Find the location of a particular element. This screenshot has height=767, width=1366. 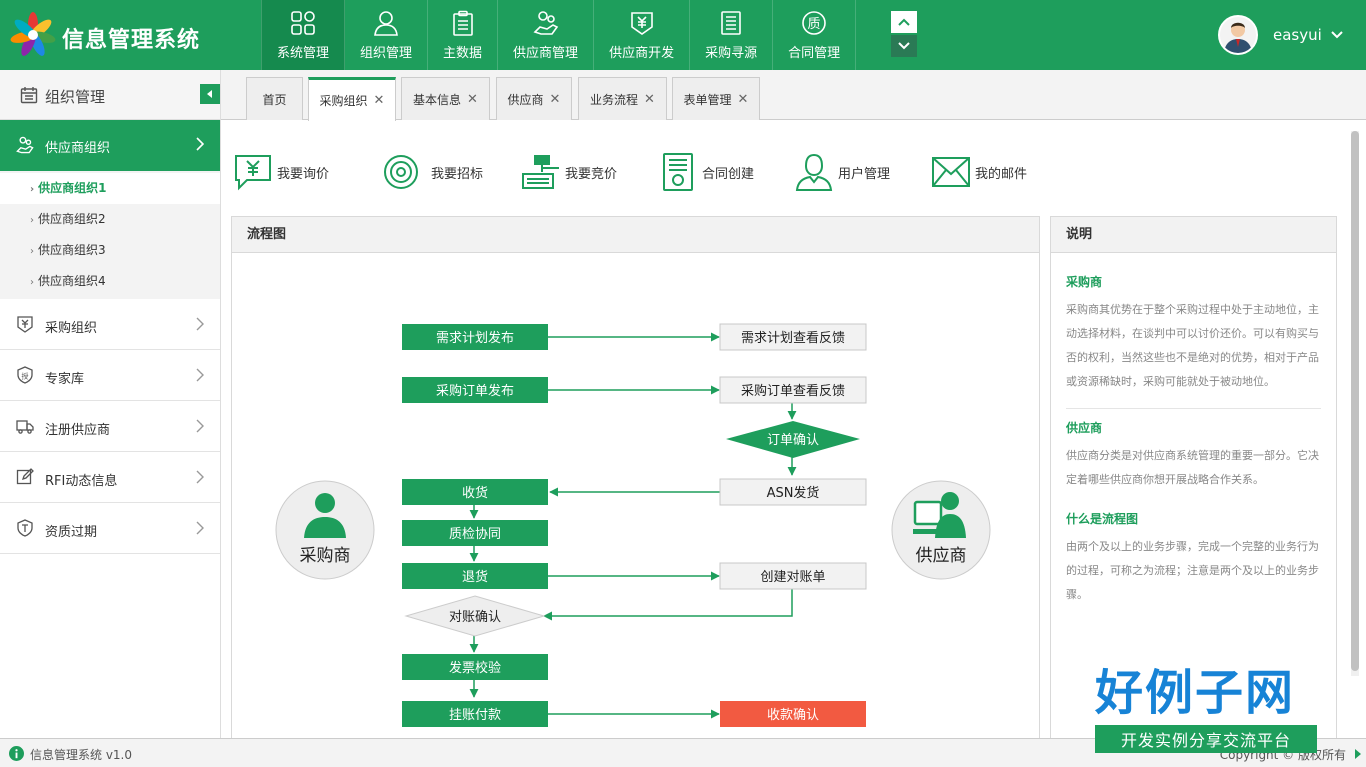

sidebar-collapse-button is located at coordinates (210, 94).